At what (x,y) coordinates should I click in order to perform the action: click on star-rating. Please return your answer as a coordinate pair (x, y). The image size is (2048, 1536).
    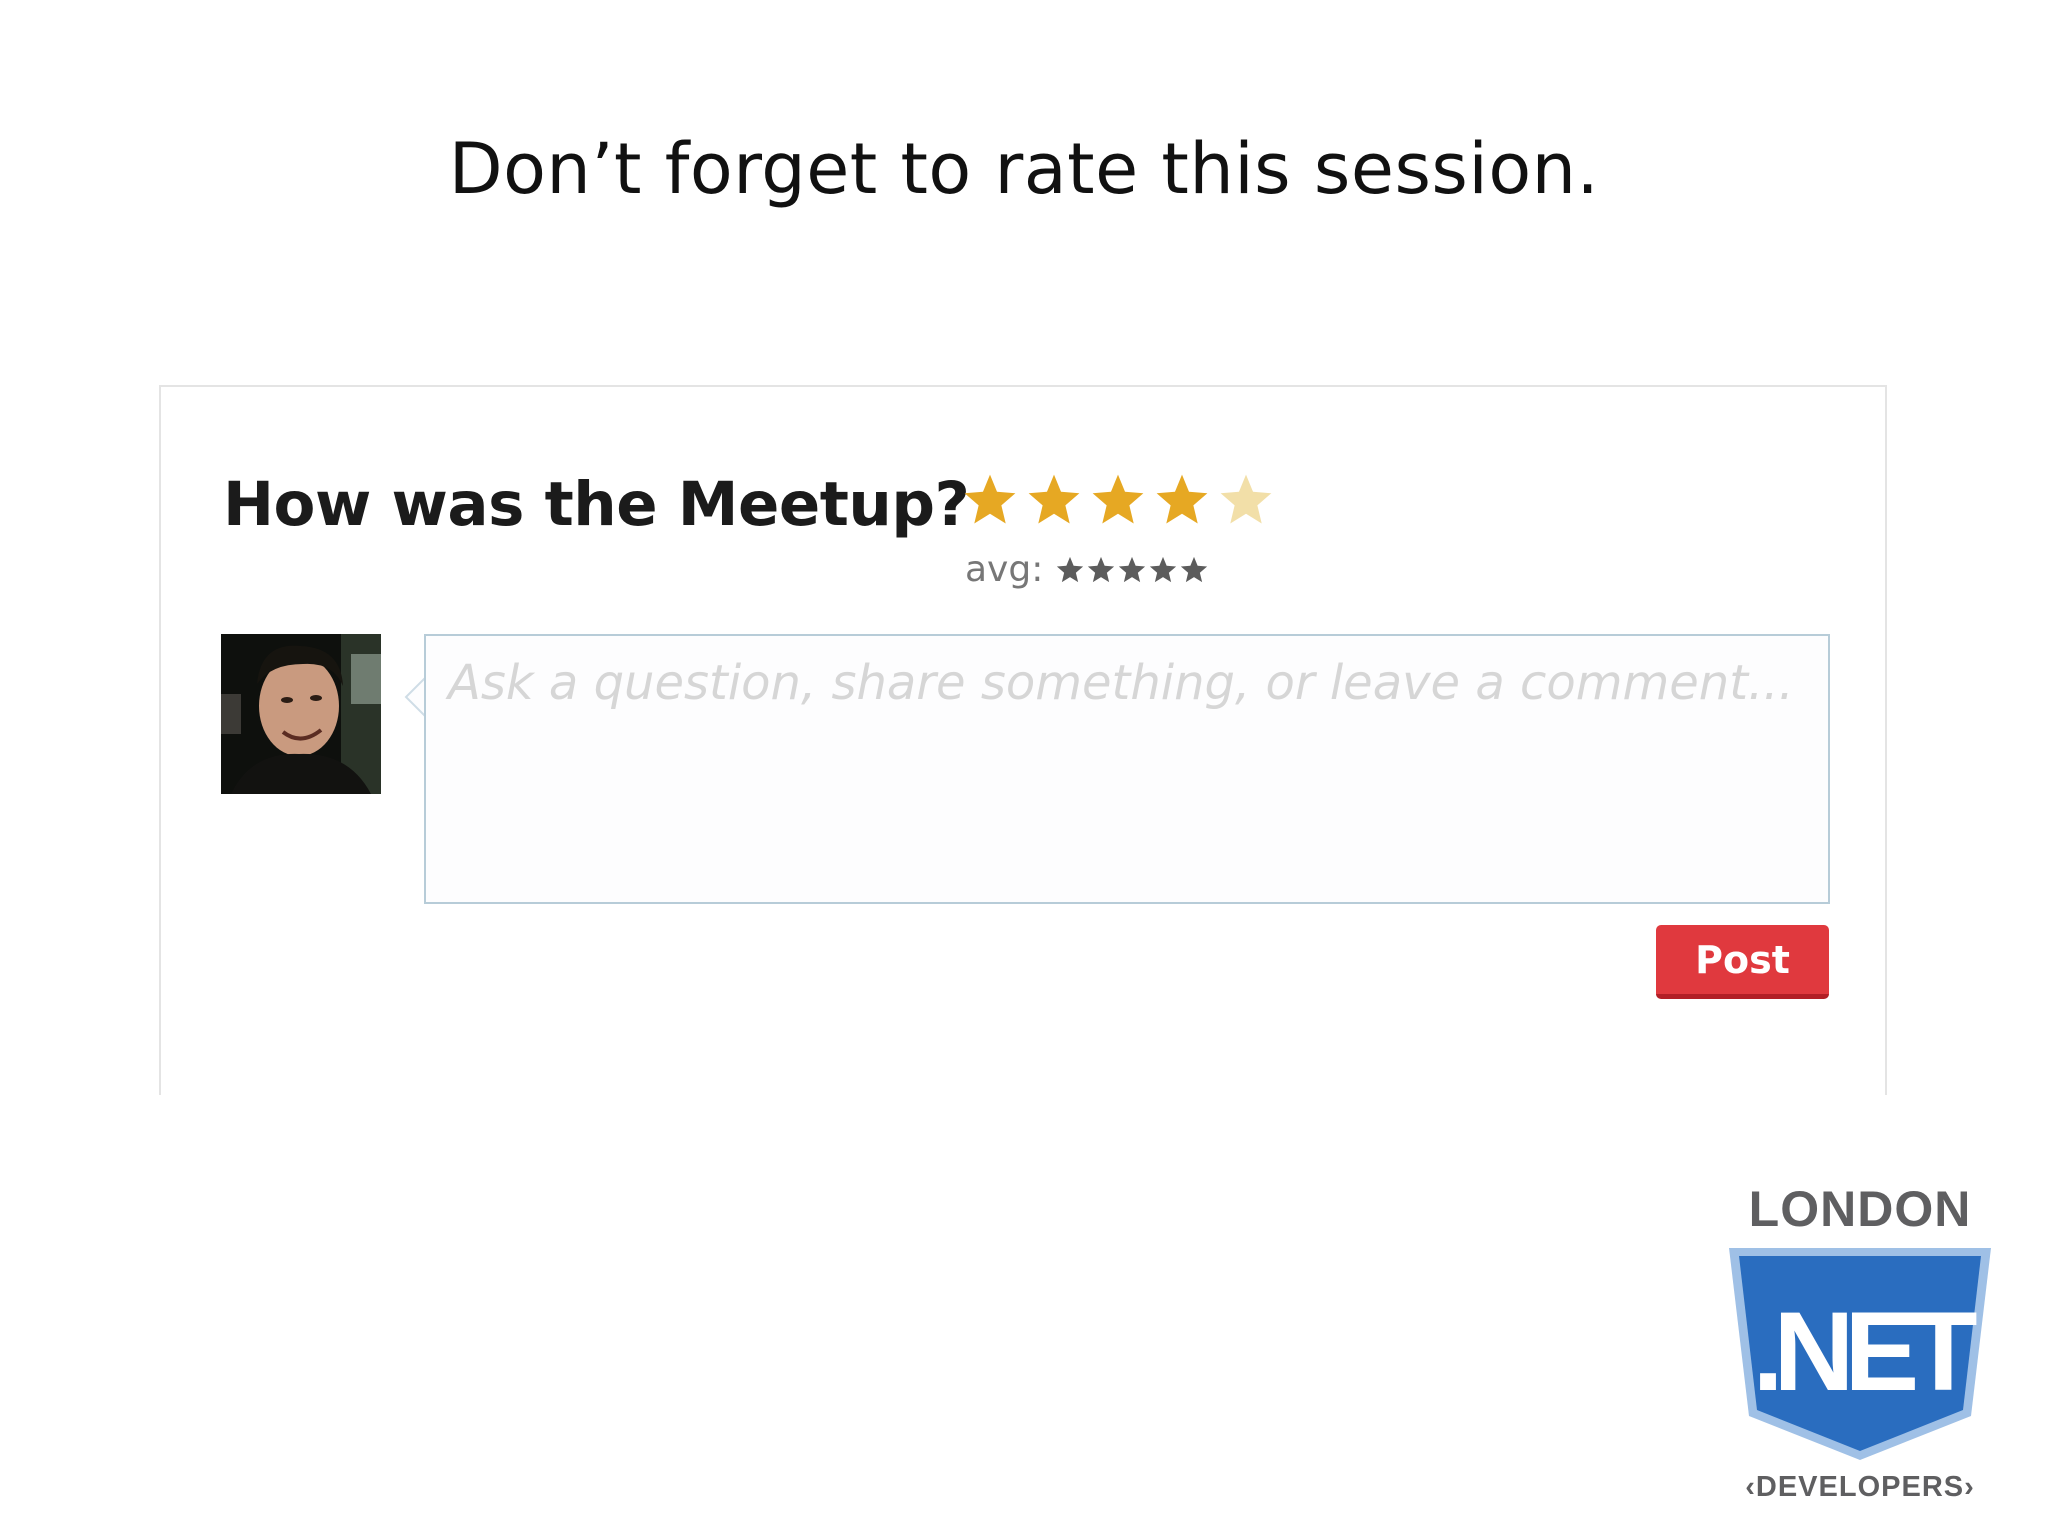
    Looking at the image, I should click on (1118, 500).